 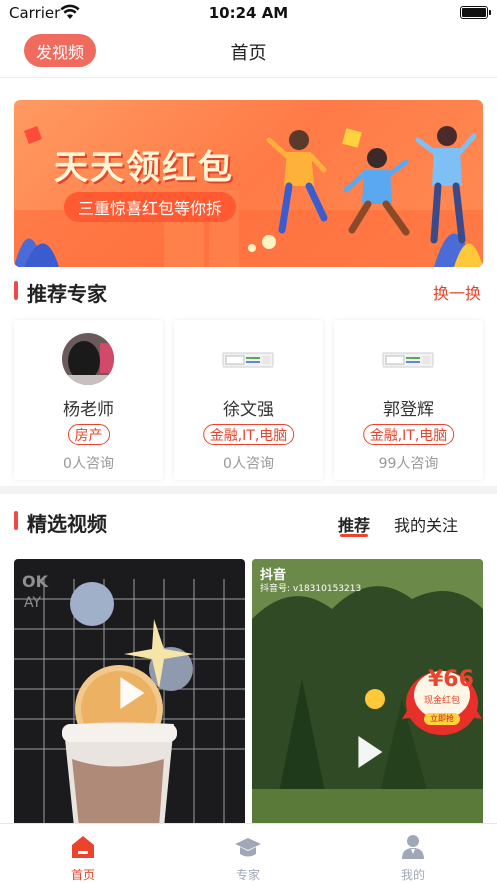 I want to click on expert-name: 郭登辉, so click(x=408, y=410).